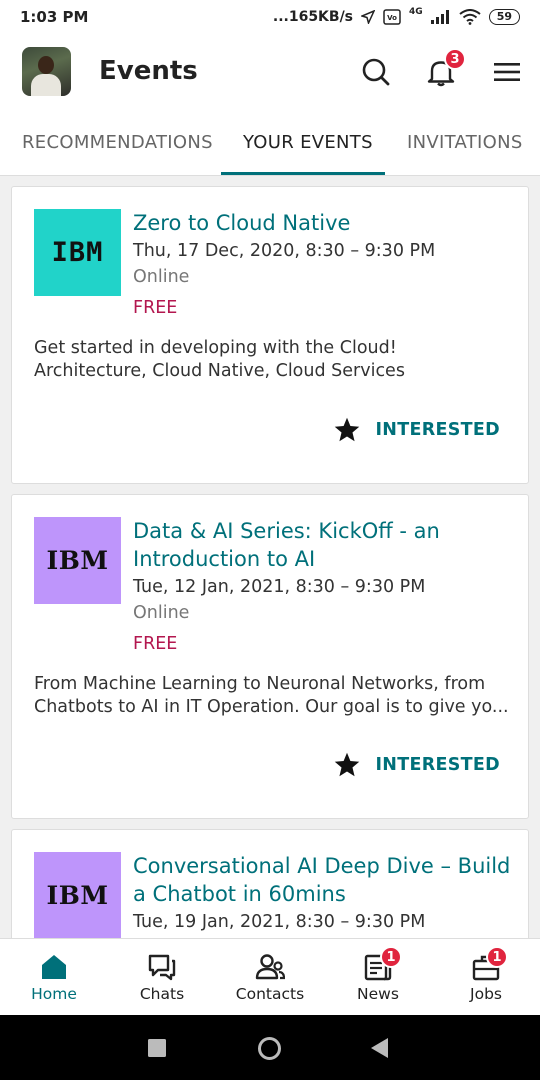 The height and width of the screenshot is (1080, 540). I want to click on nav-home: Home, so click(54, 977).